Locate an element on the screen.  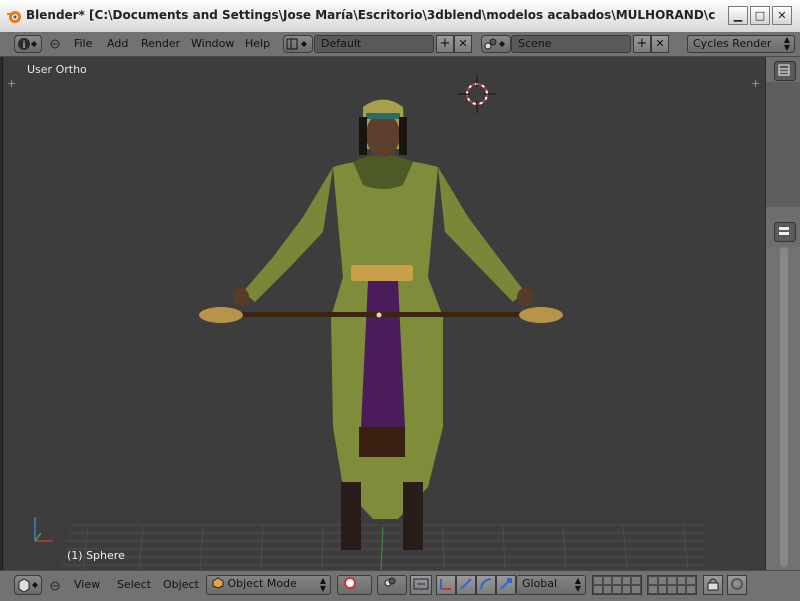
manipulator-icon is located at coordinates (421, 584).